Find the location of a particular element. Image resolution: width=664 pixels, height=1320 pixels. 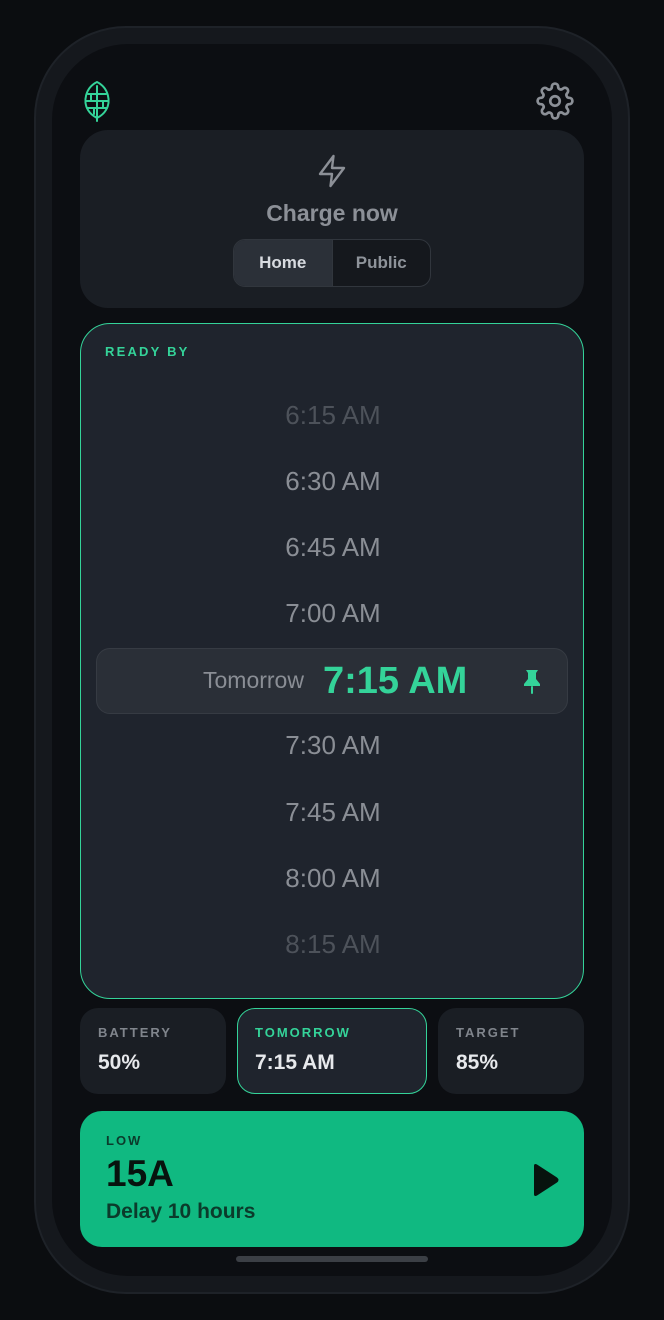

time-option: 6:15 AM is located at coordinates (333, 415).